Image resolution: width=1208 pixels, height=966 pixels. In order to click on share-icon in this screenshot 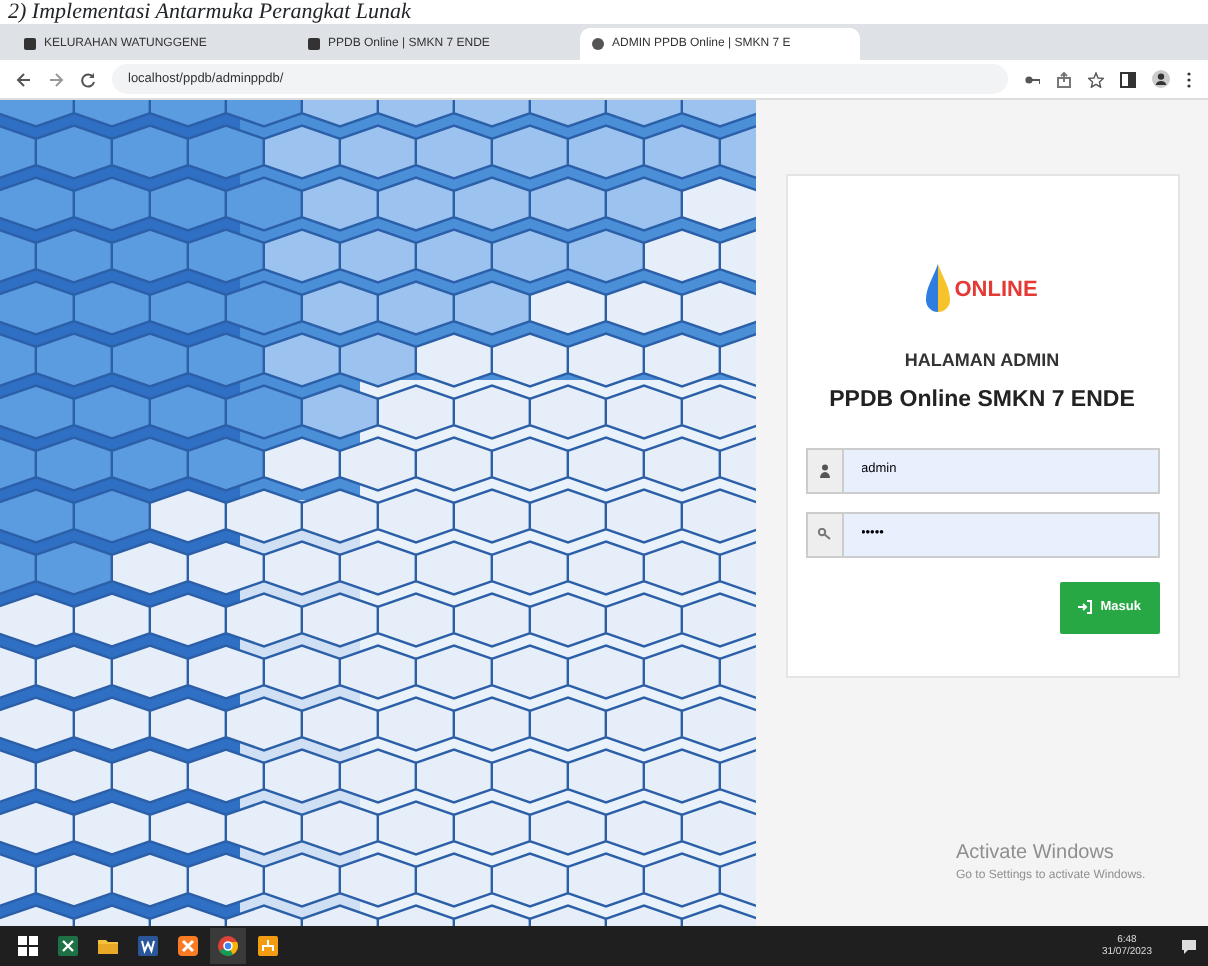, I will do `click(1064, 79)`.